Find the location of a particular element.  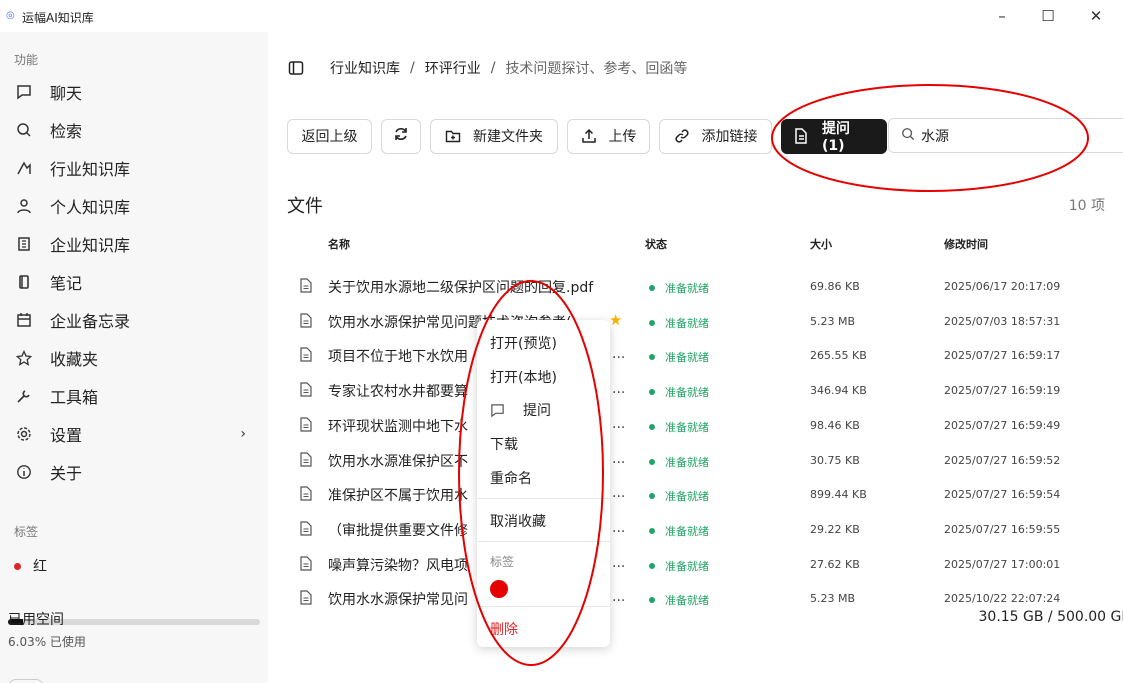

ask-button: 提问 (1) is located at coordinates (834, 136).